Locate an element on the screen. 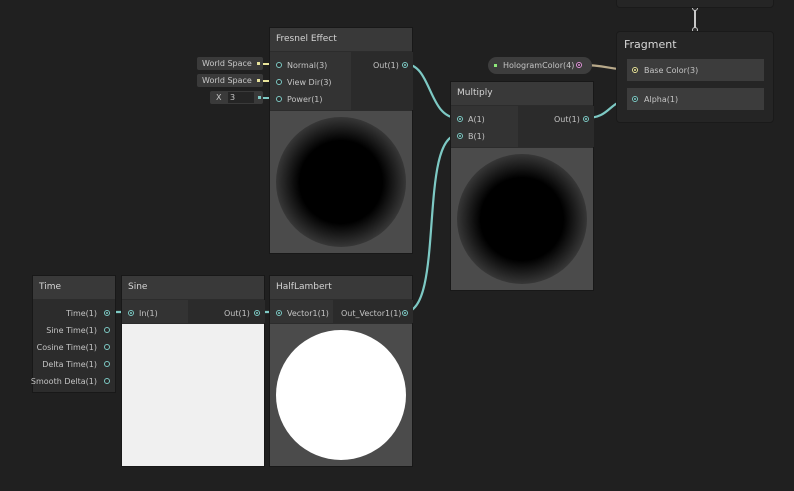 The width and height of the screenshot is (794, 491). halflambert-node-title: HalfLambert is located at coordinates (341, 287).